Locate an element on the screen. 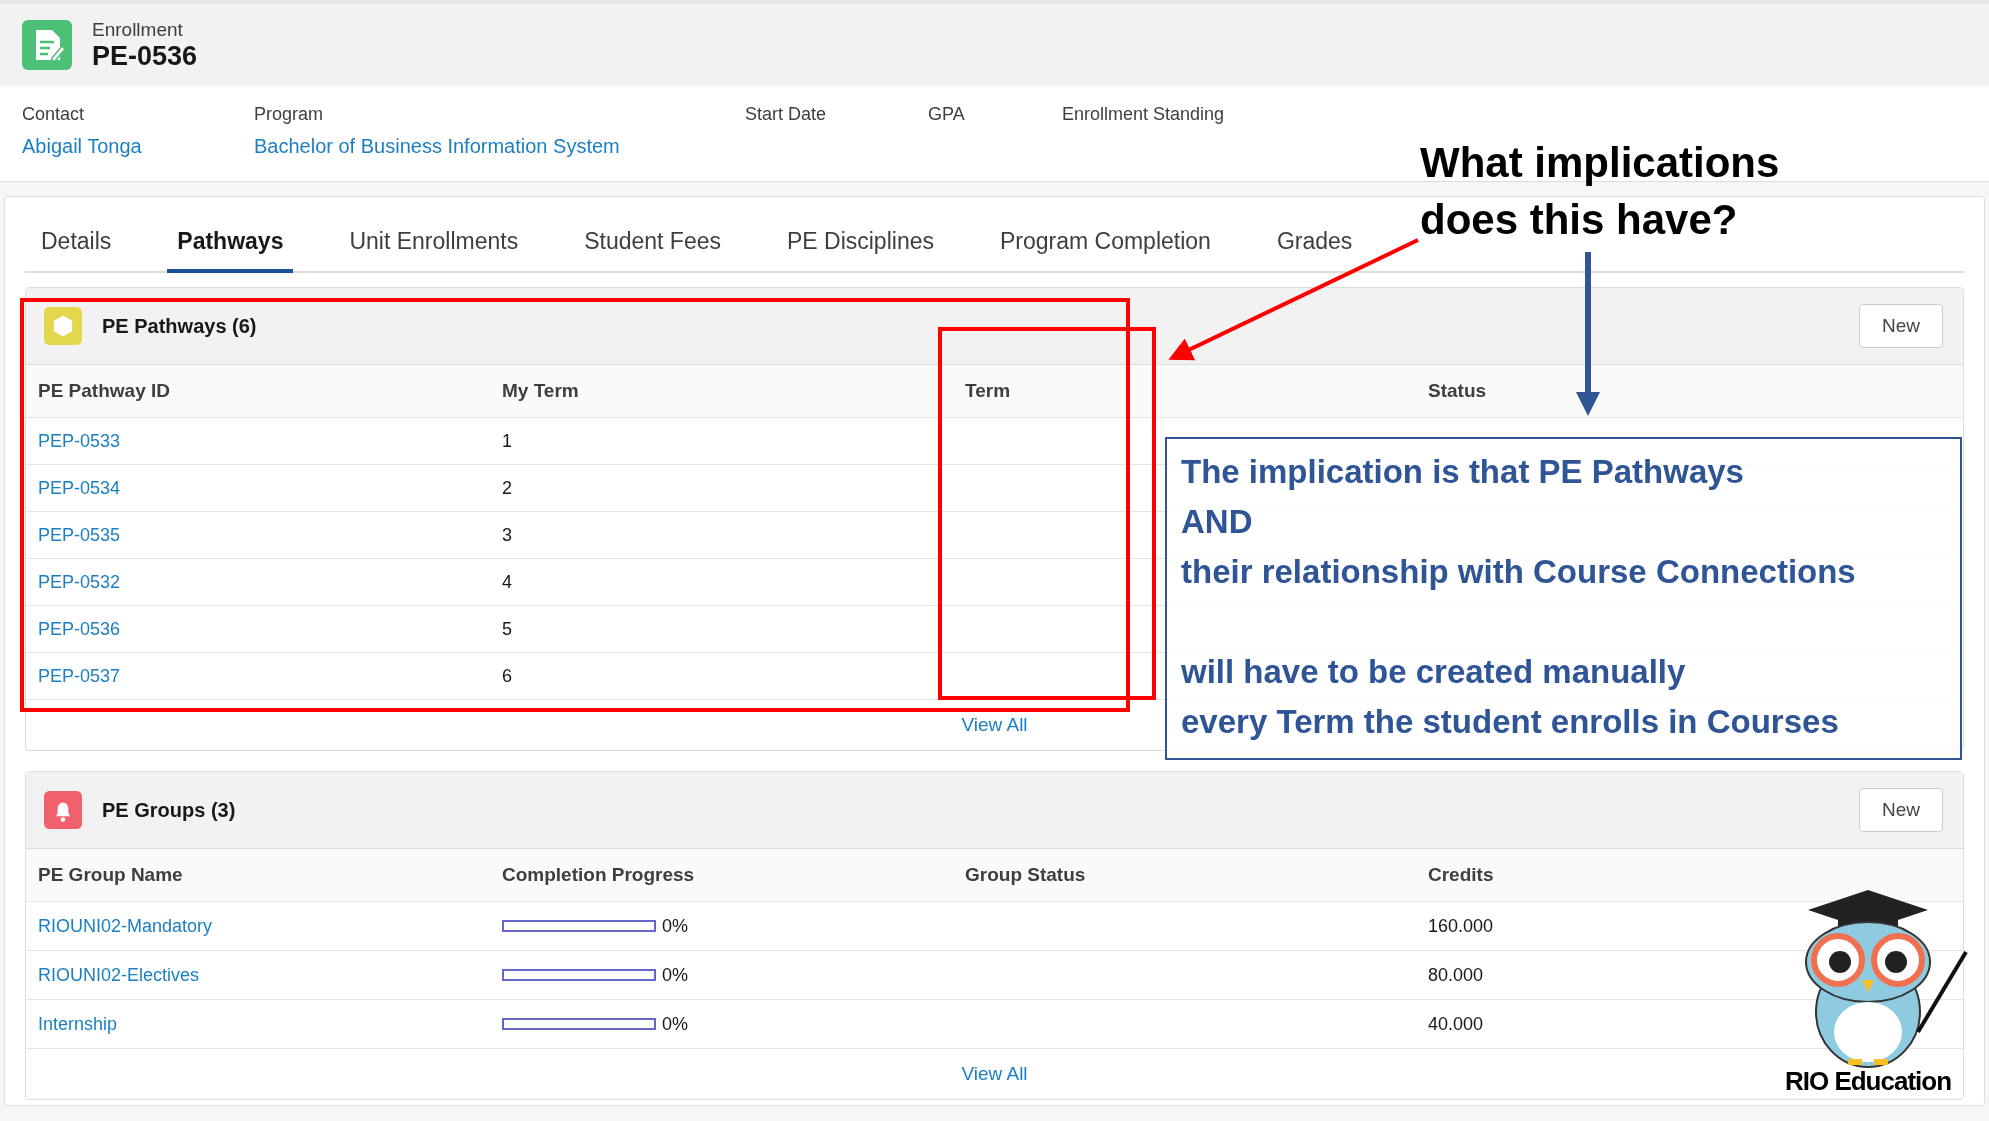  callout-text: AND is located at coordinates (1217, 522).